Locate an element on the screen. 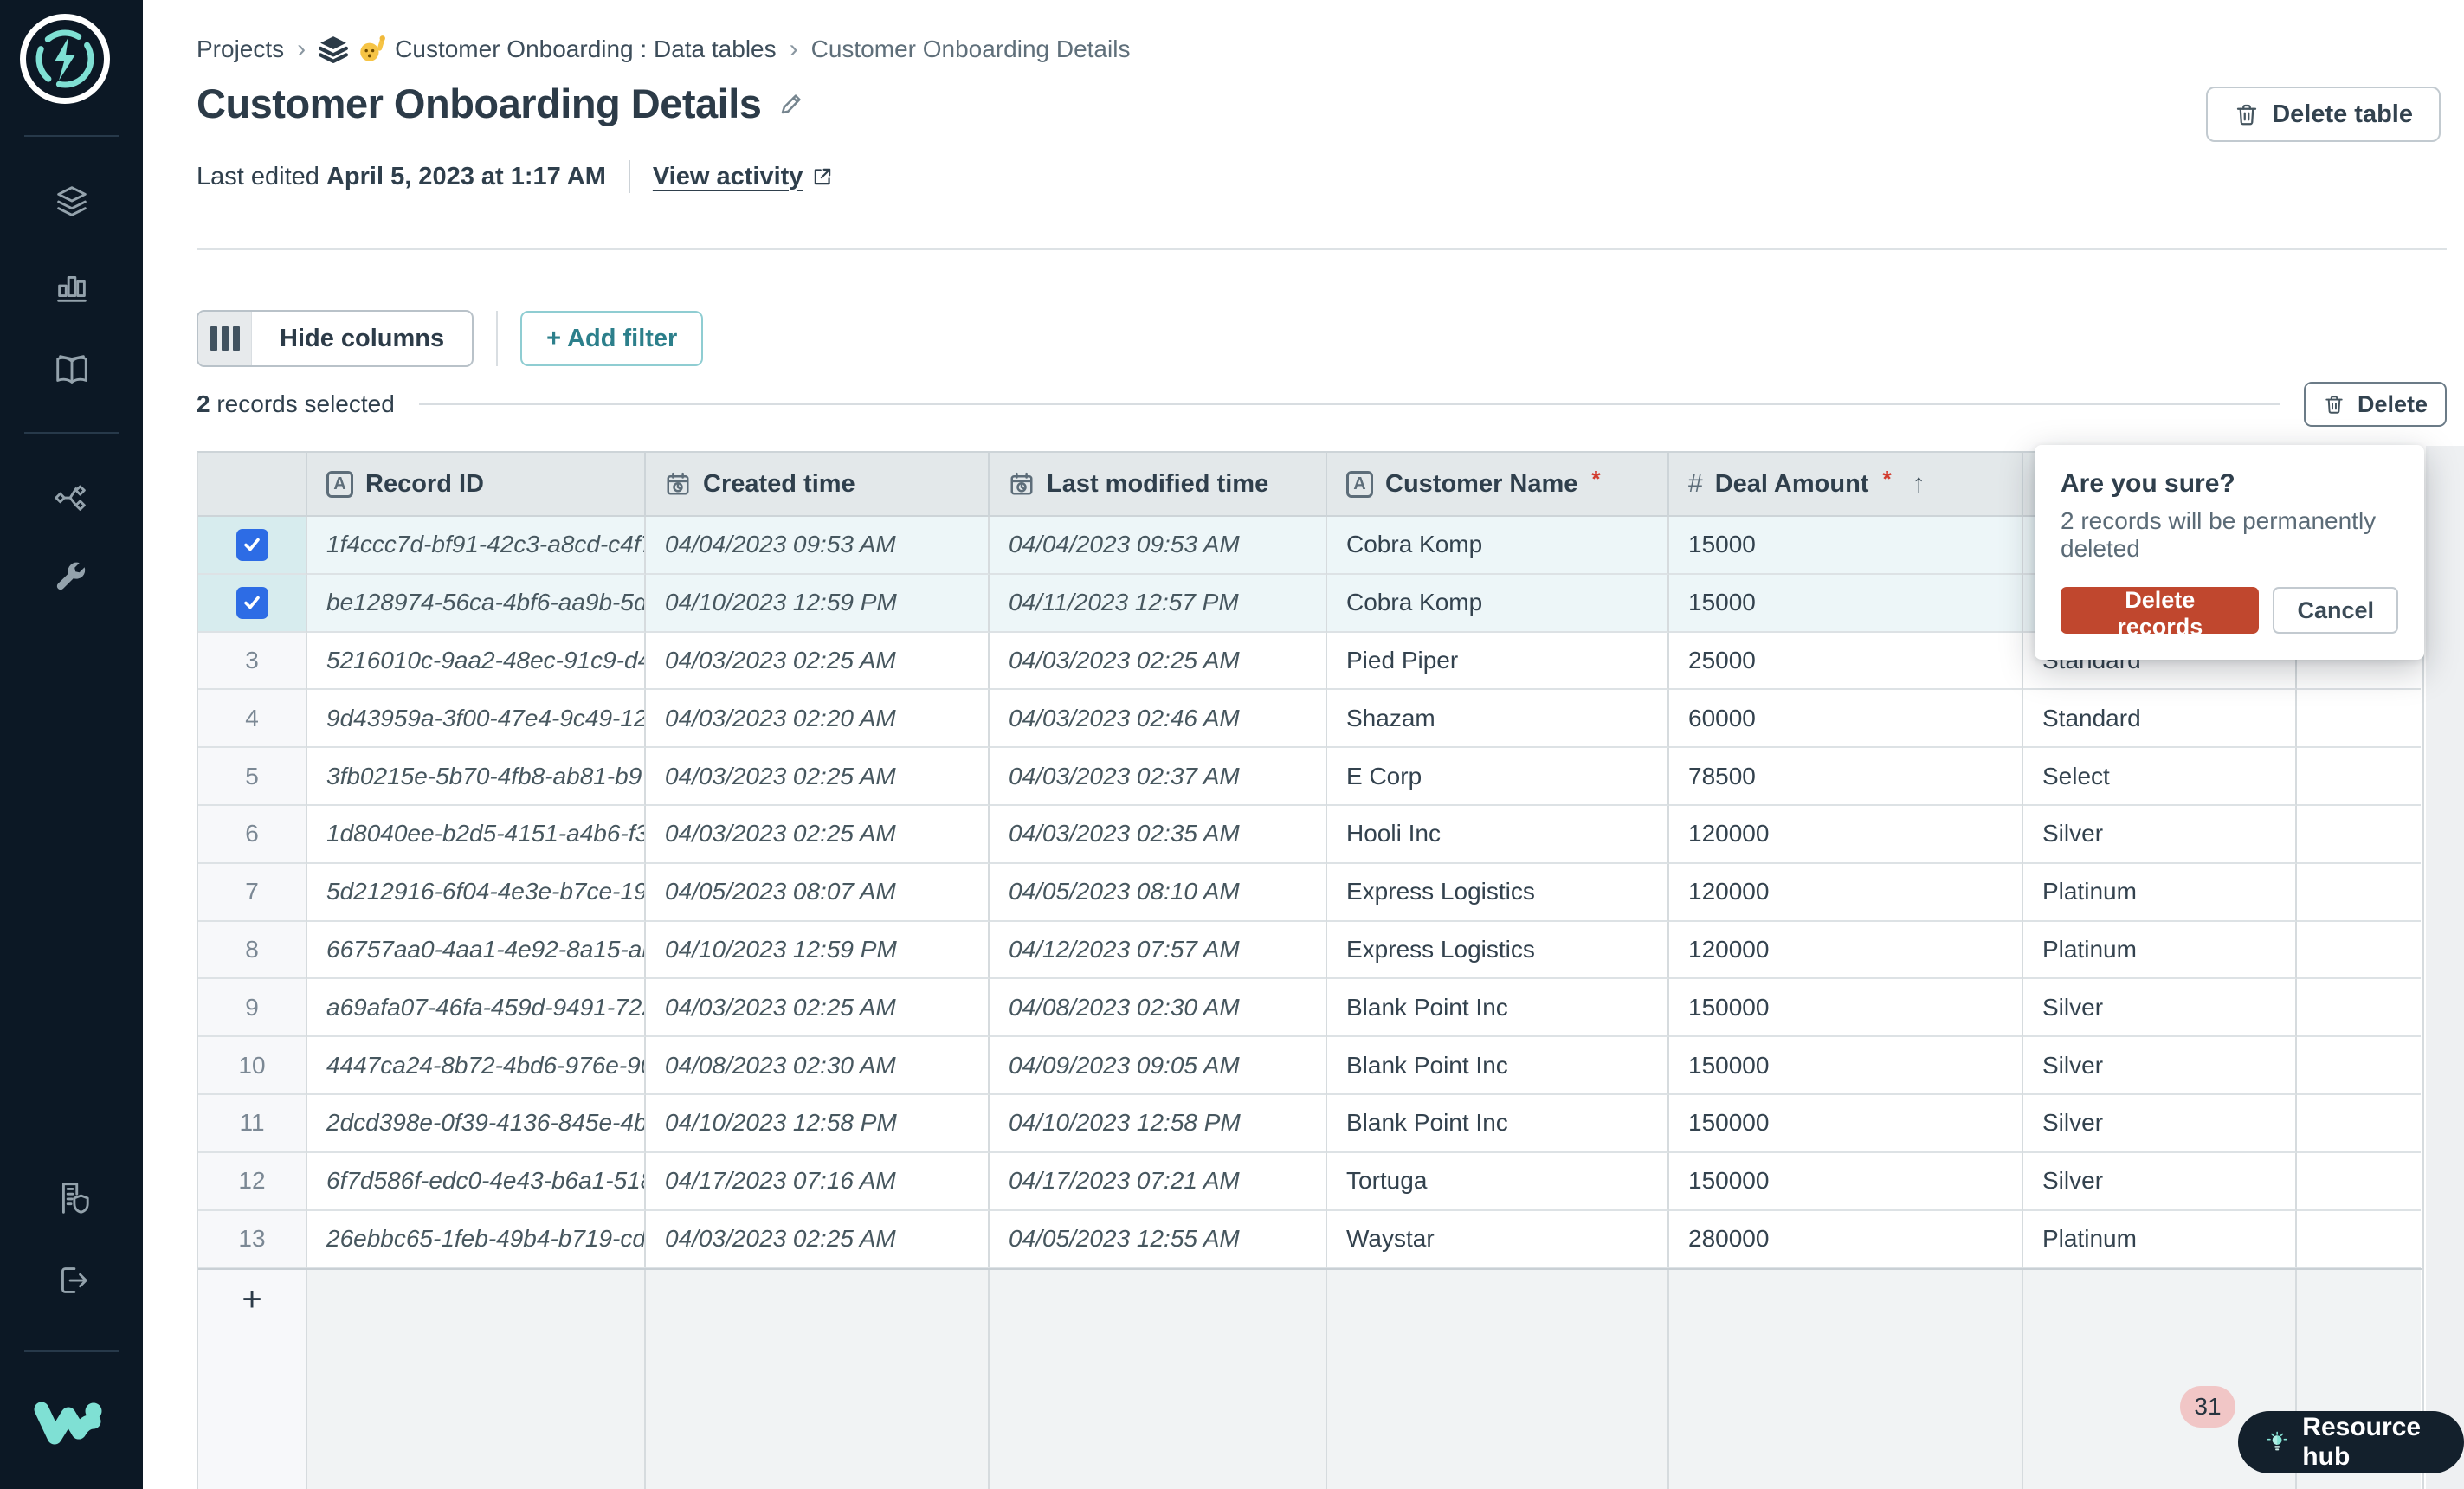 This screenshot has width=2464, height=1489. hide-columns-button: Hide columns is located at coordinates (335, 339).